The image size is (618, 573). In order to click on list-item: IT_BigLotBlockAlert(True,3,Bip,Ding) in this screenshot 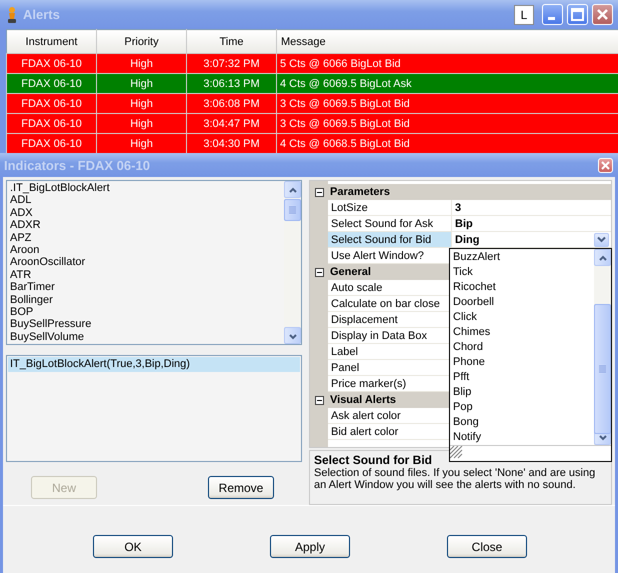, I will do `click(154, 364)`.